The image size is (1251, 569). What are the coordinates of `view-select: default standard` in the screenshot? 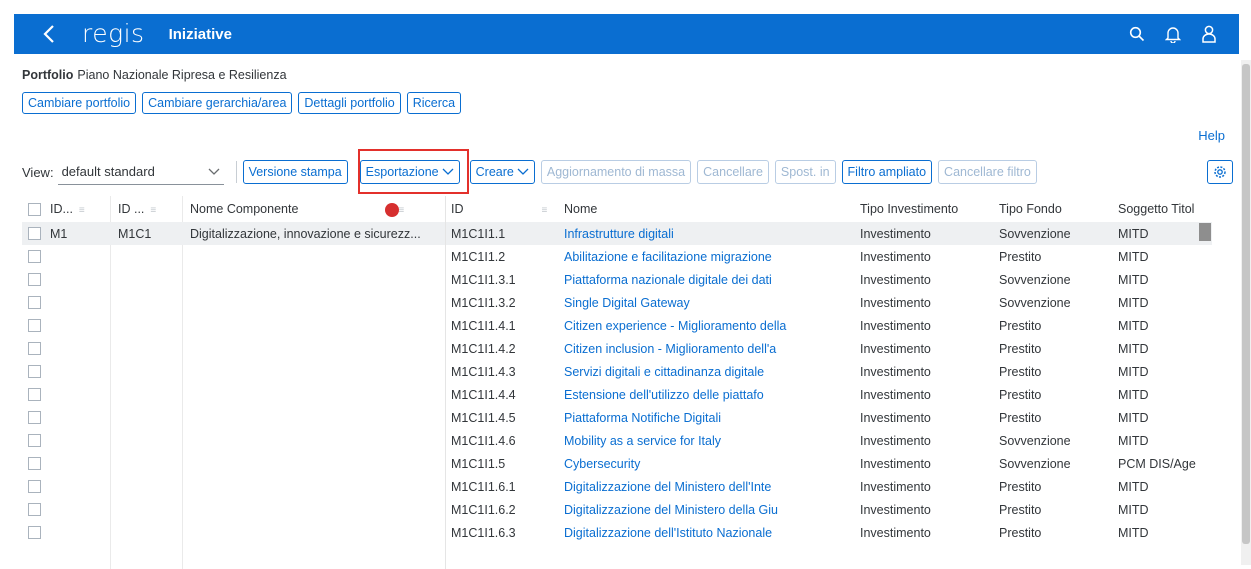 It's located at (140, 172).